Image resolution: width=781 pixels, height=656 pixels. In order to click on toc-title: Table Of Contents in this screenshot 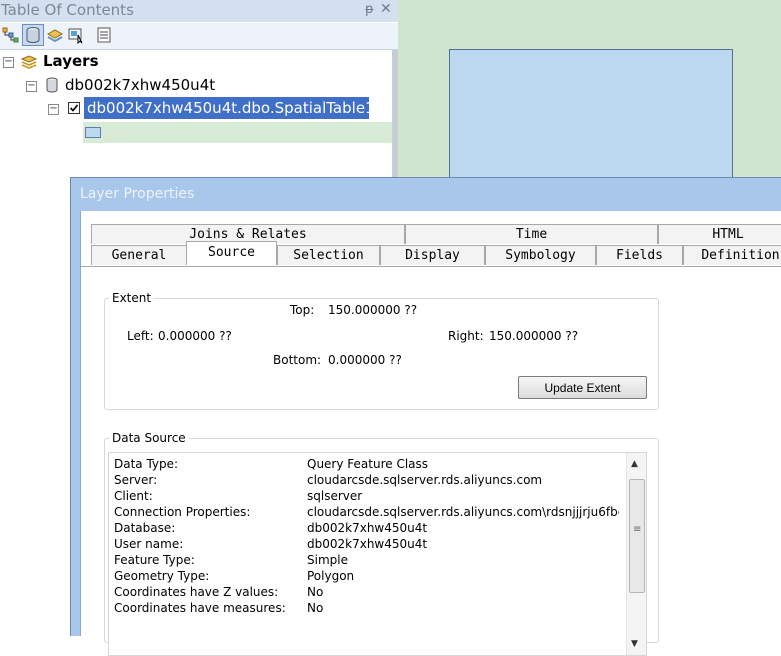, I will do `click(67, 10)`.